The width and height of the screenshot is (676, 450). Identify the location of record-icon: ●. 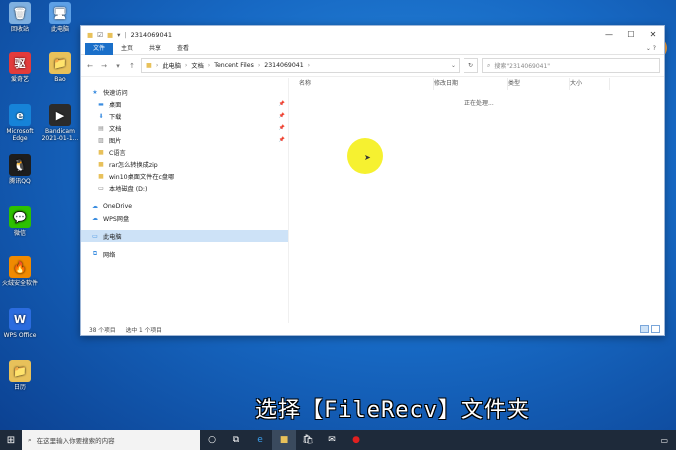
(356, 440).